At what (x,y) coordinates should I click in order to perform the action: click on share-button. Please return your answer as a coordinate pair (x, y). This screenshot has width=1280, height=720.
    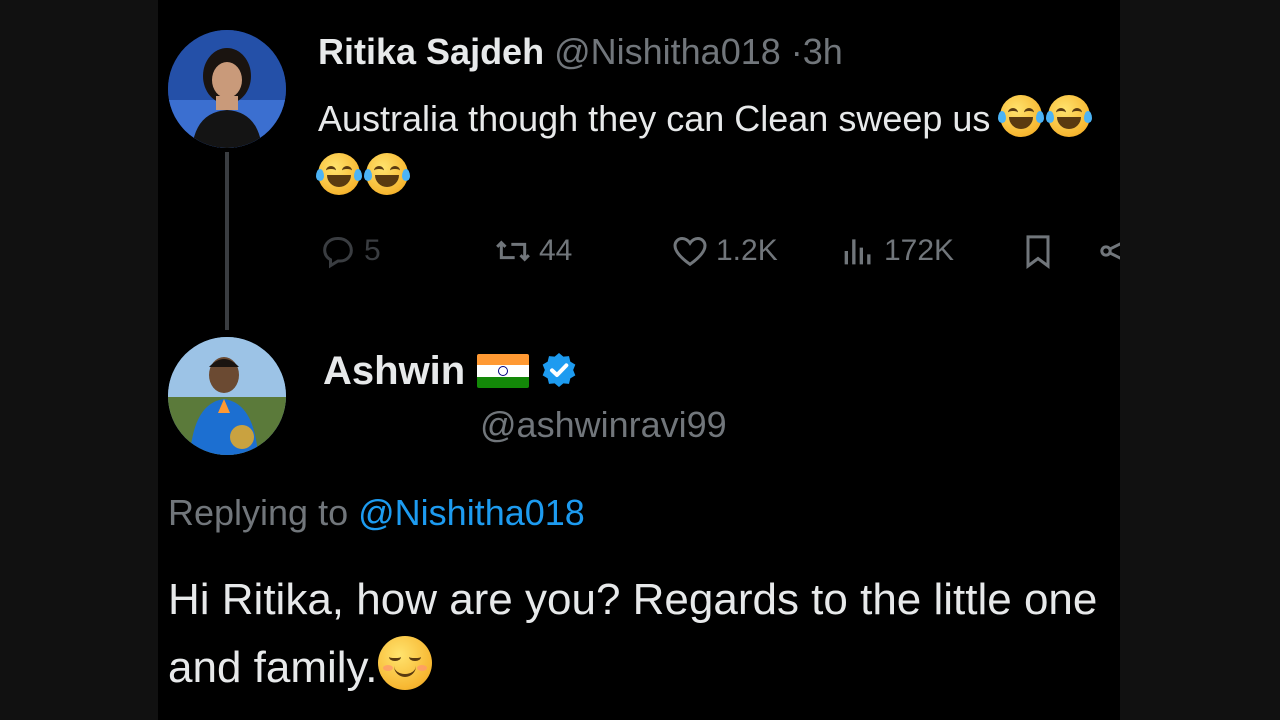
    Looking at the image, I should click on (1109, 251).